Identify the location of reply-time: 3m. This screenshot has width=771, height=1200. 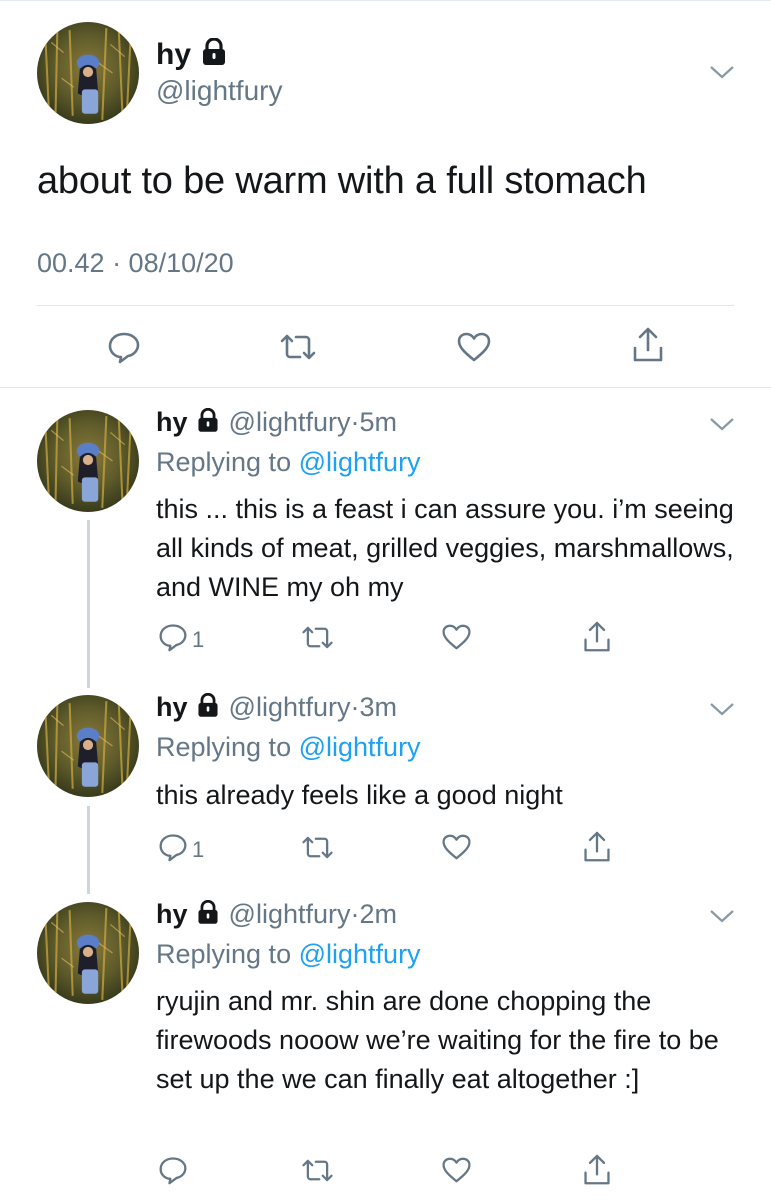
(379, 707).